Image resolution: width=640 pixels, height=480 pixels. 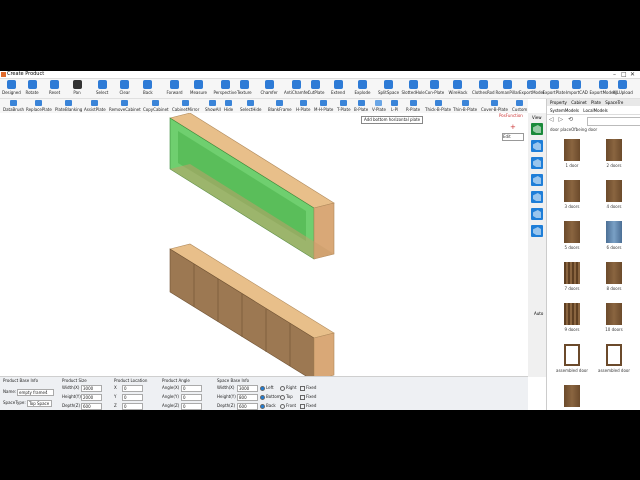 I want to click on angle-x-input: 0, so click(x=191, y=388).